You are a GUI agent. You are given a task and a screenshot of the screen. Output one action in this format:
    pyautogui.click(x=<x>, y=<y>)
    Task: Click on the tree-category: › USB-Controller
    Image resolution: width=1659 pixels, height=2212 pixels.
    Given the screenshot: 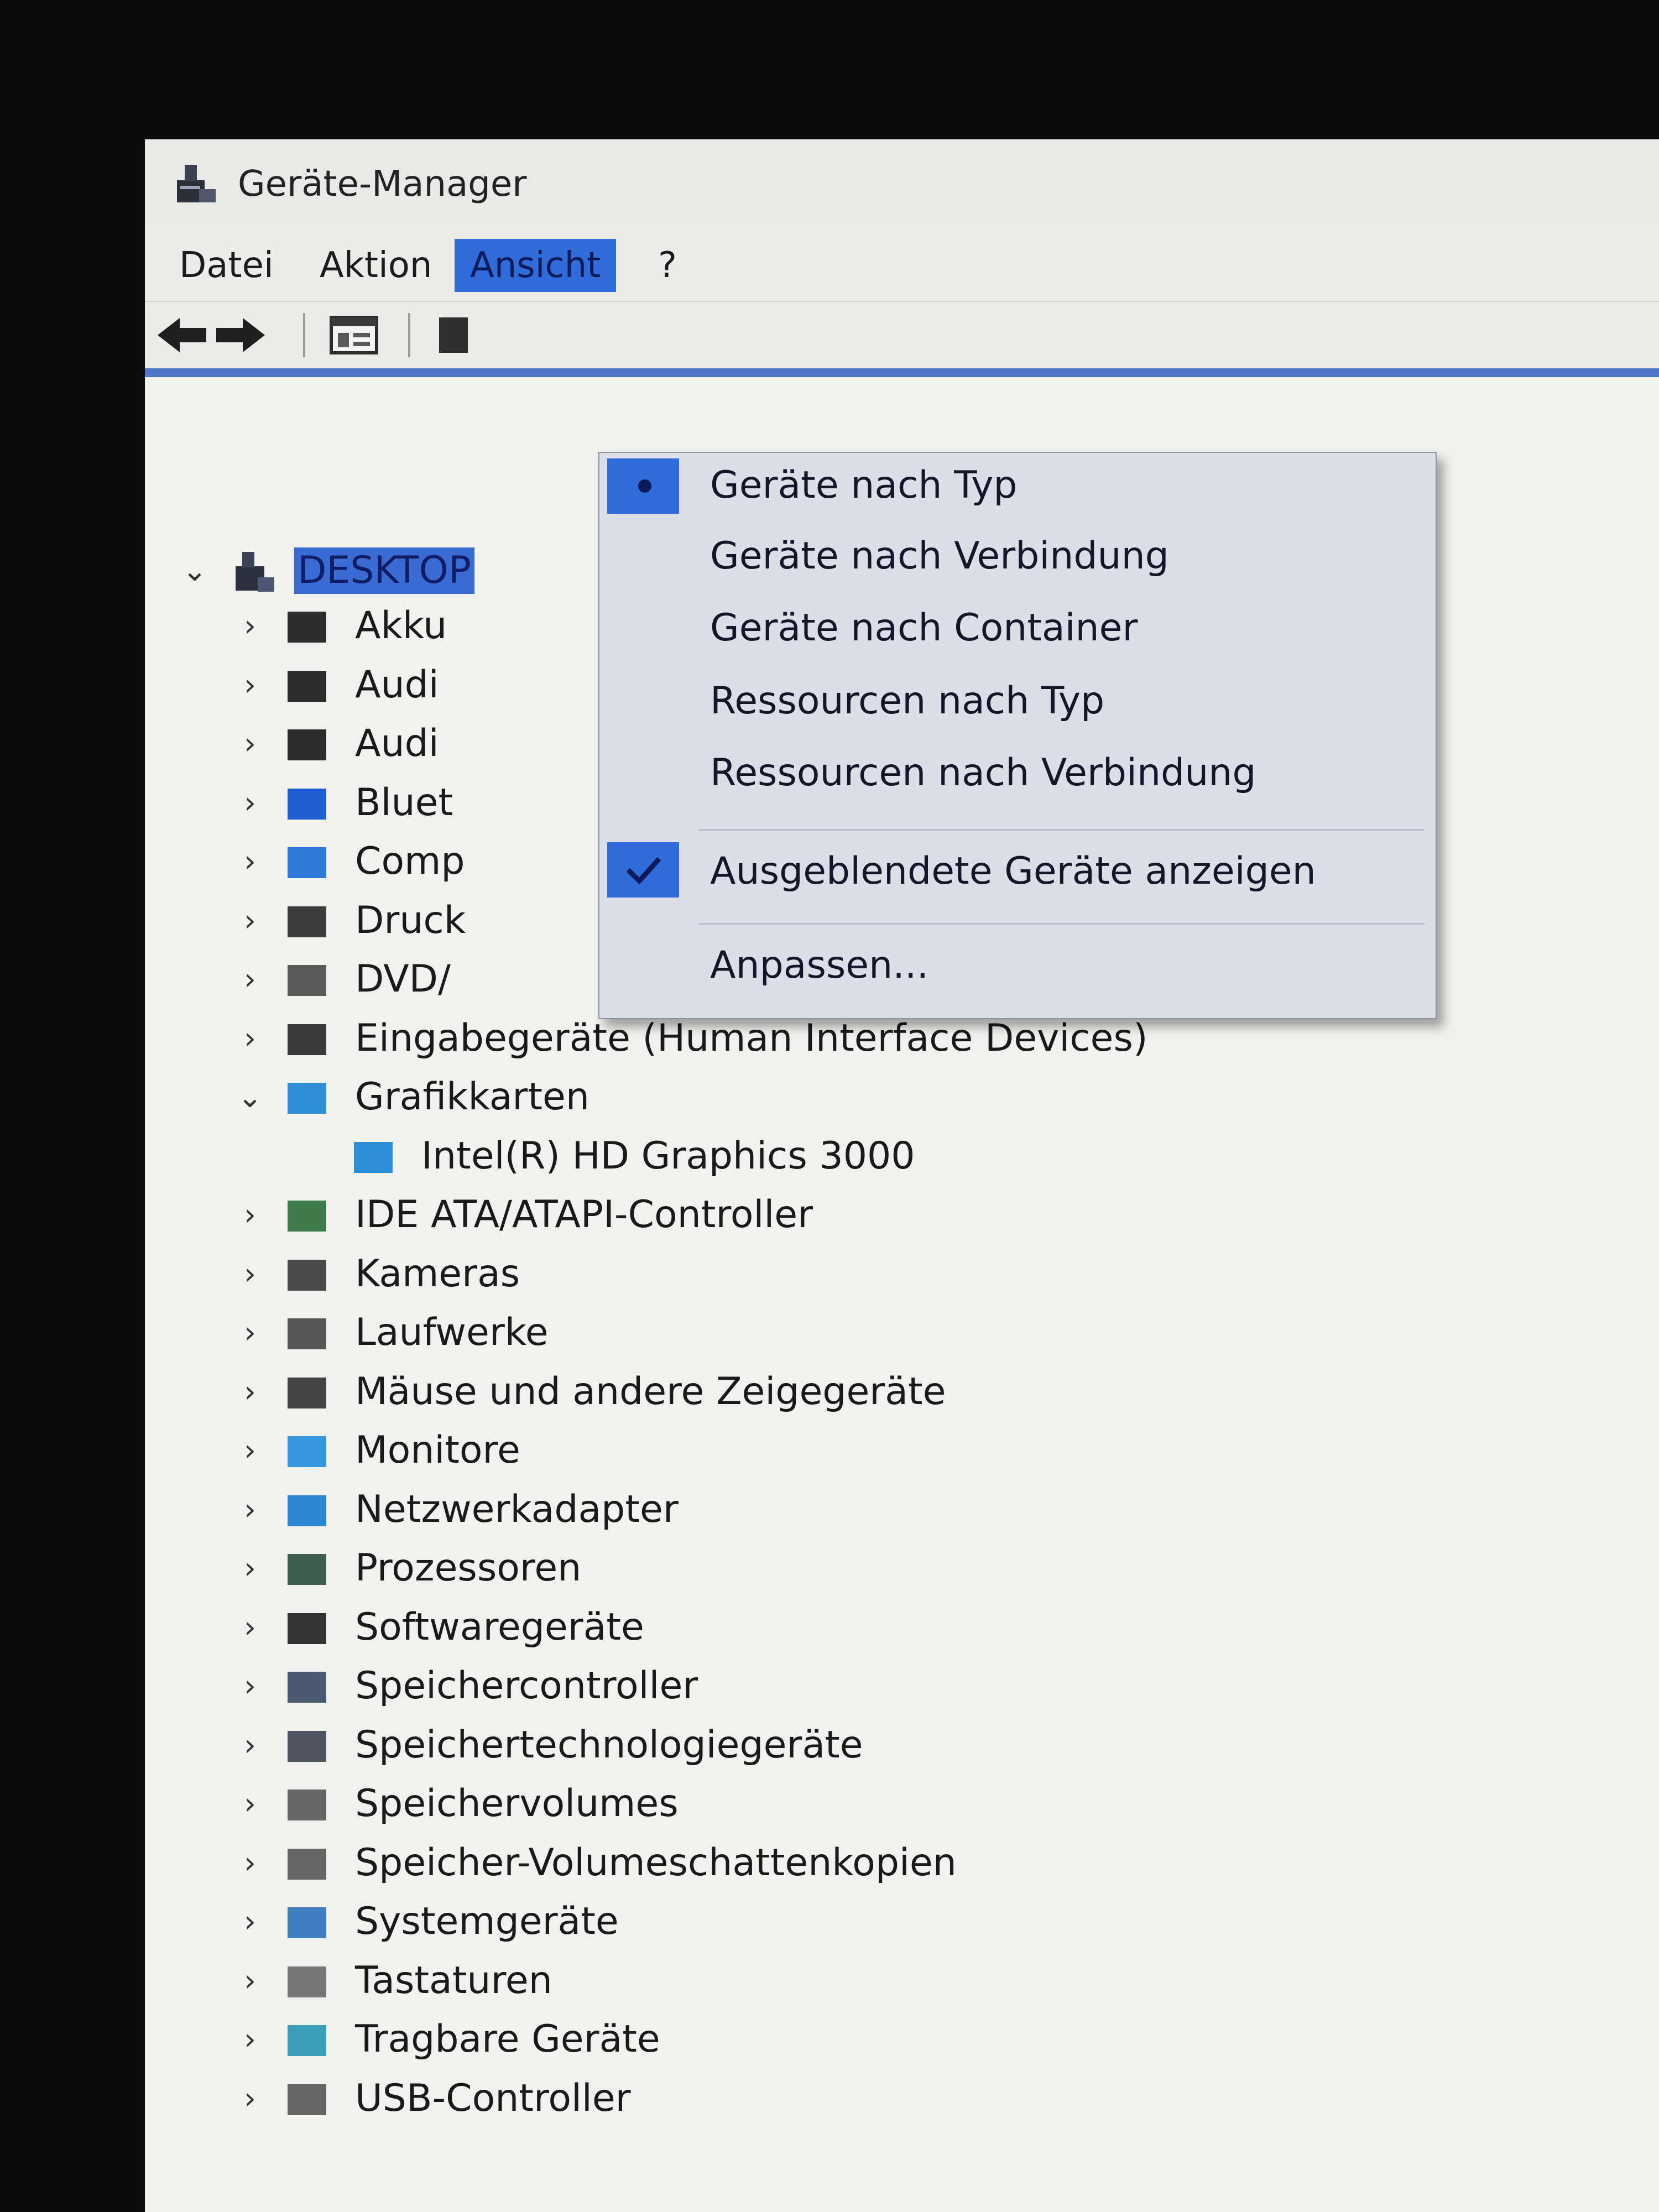 What is the action you would take?
    pyautogui.click(x=753, y=2098)
    